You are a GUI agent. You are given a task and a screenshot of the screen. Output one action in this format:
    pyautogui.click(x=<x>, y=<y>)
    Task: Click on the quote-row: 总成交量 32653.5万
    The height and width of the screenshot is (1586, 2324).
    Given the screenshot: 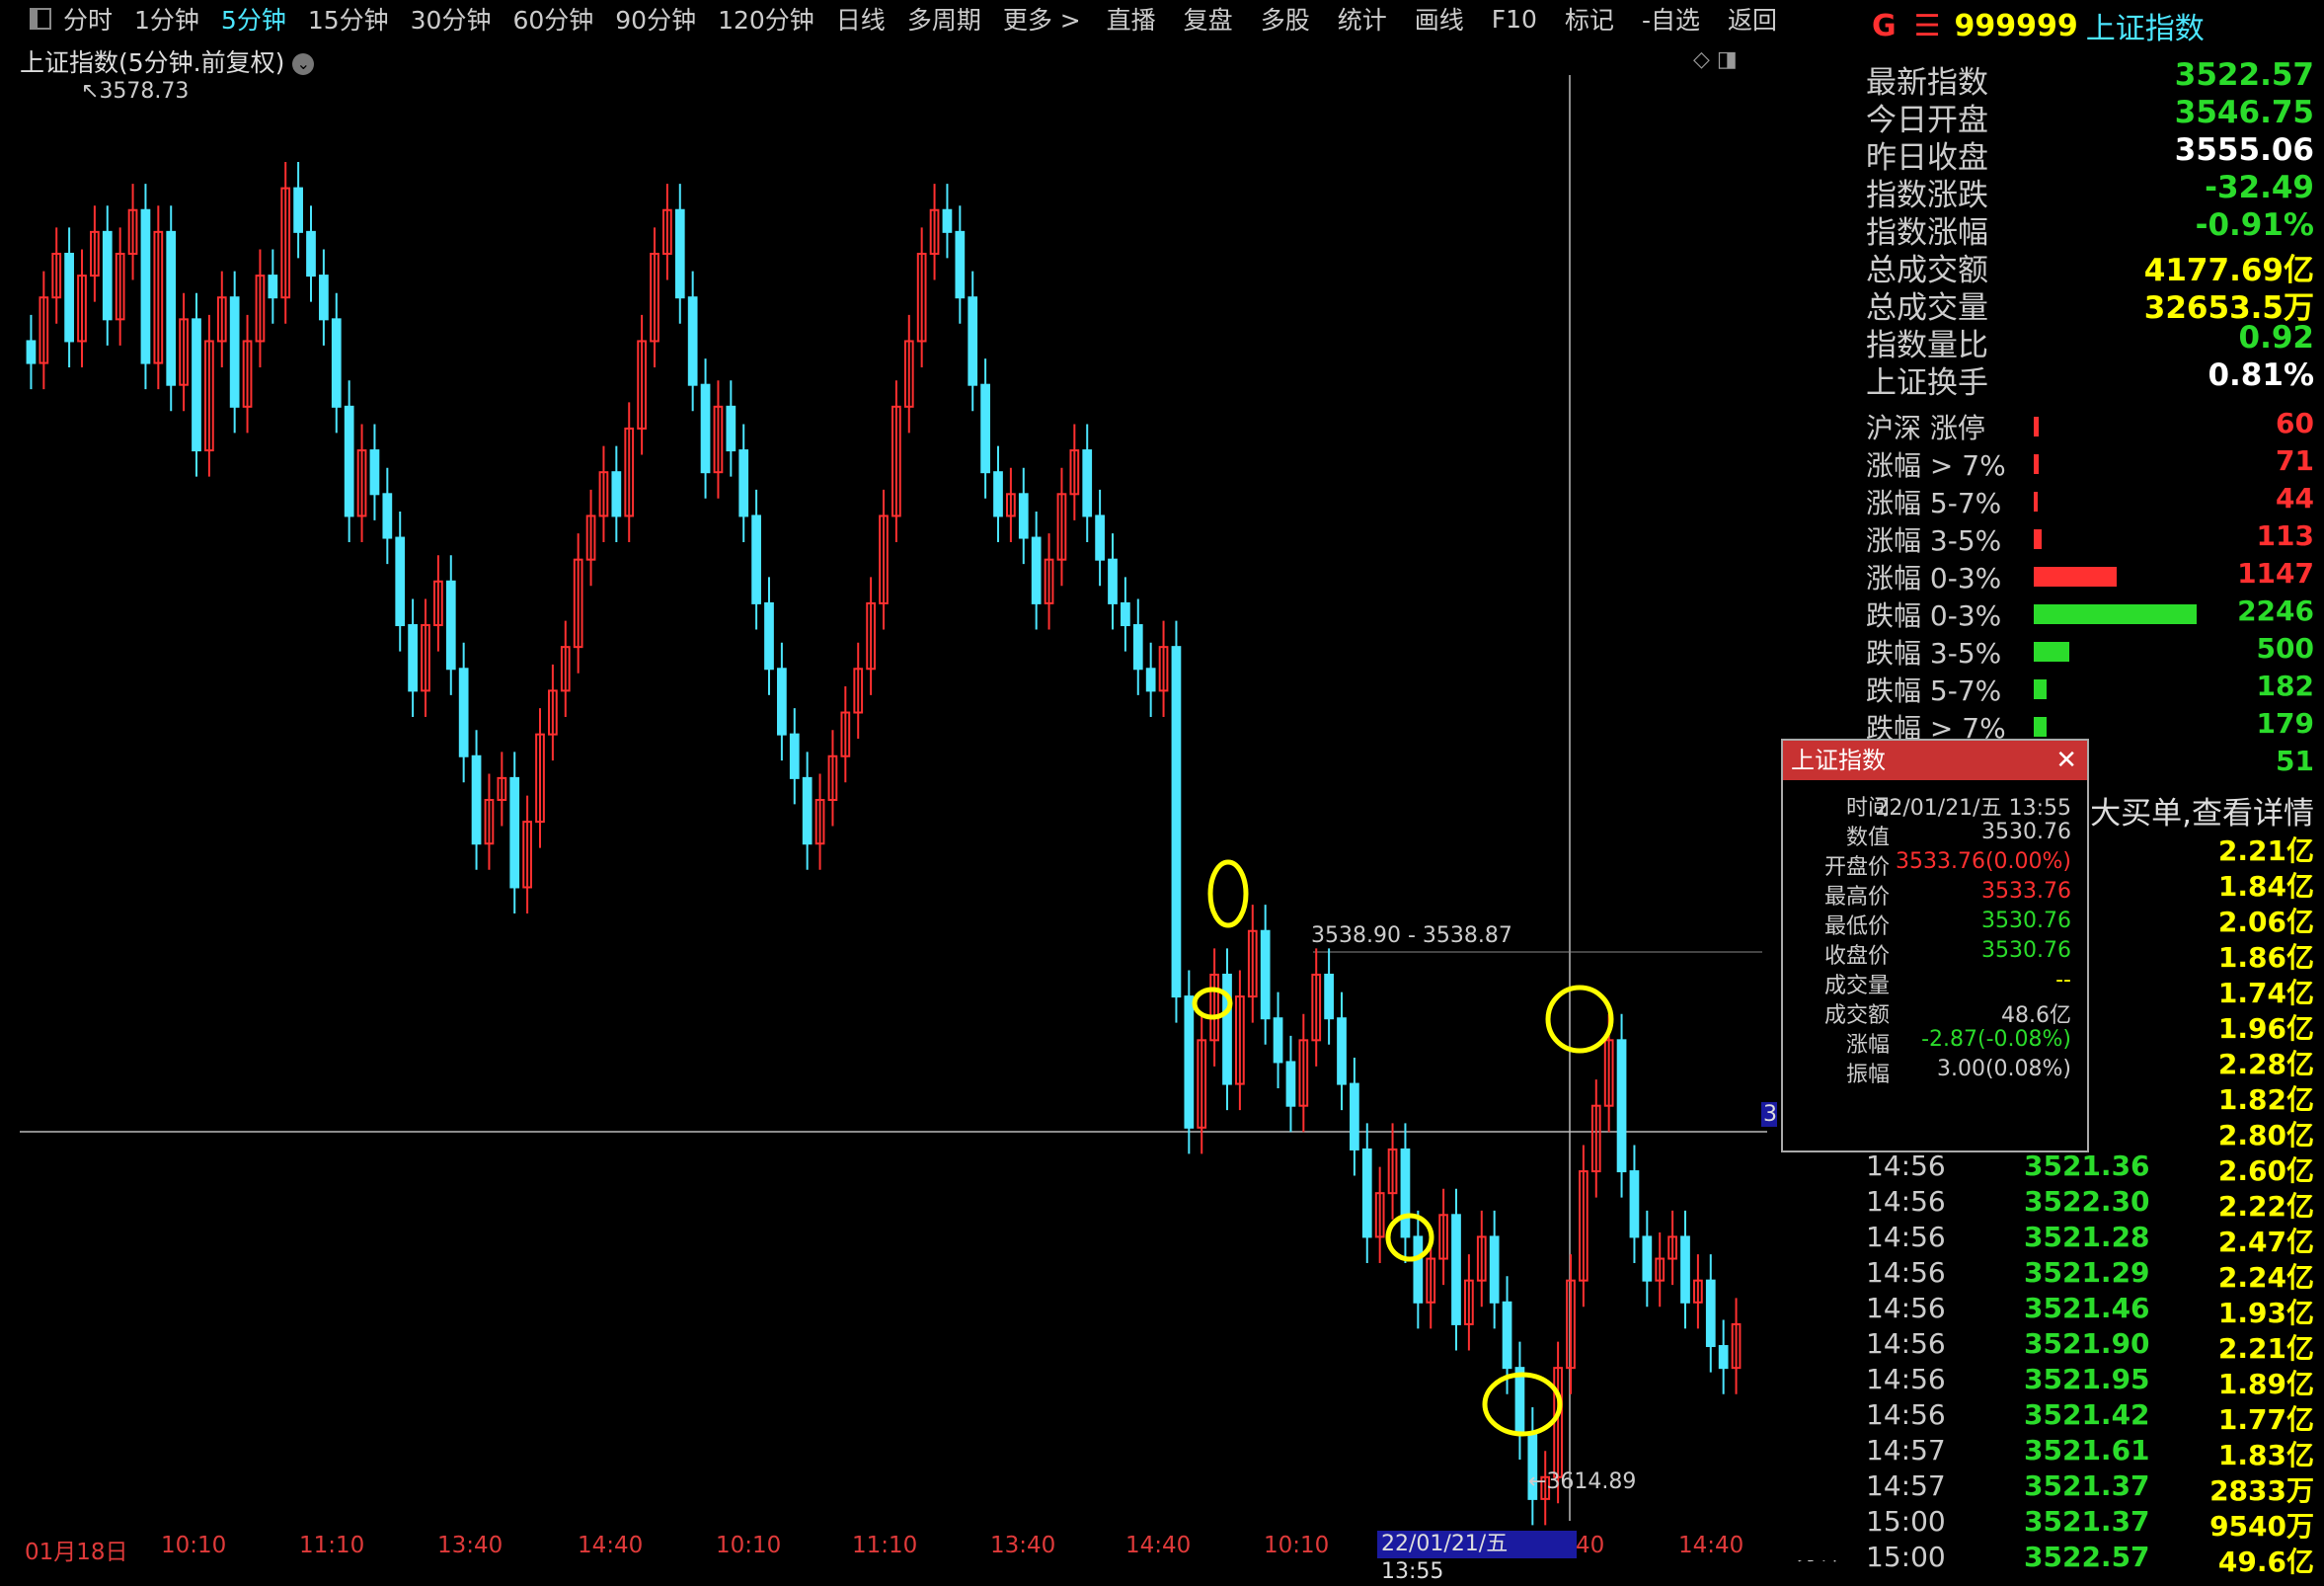 What is the action you would take?
    pyautogui.click(x=2093, y=304)
    